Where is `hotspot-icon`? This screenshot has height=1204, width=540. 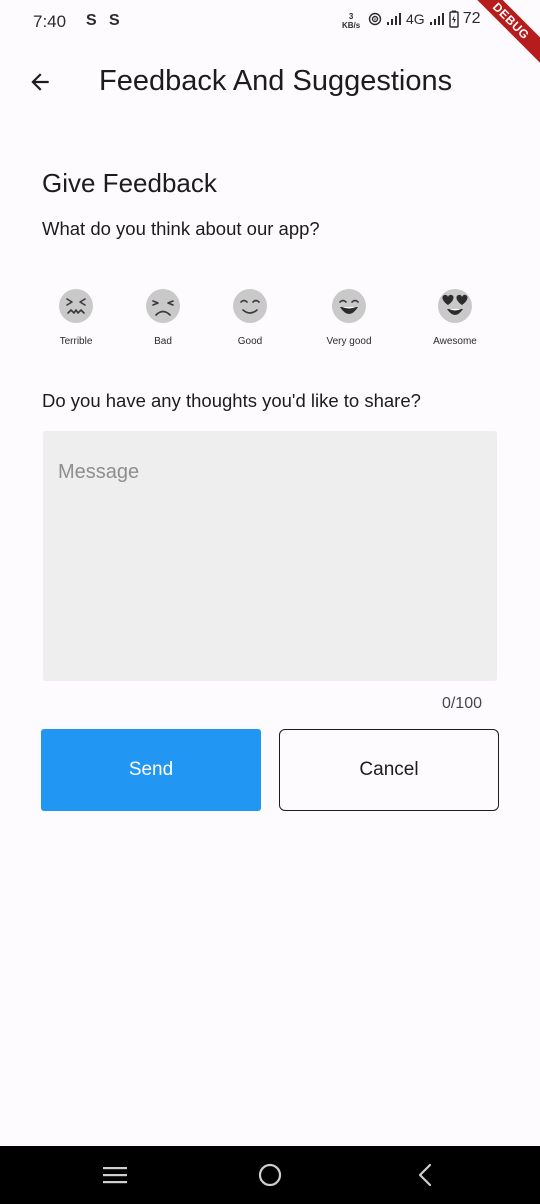
hotspot-icon is located at coordinates (375, 19).